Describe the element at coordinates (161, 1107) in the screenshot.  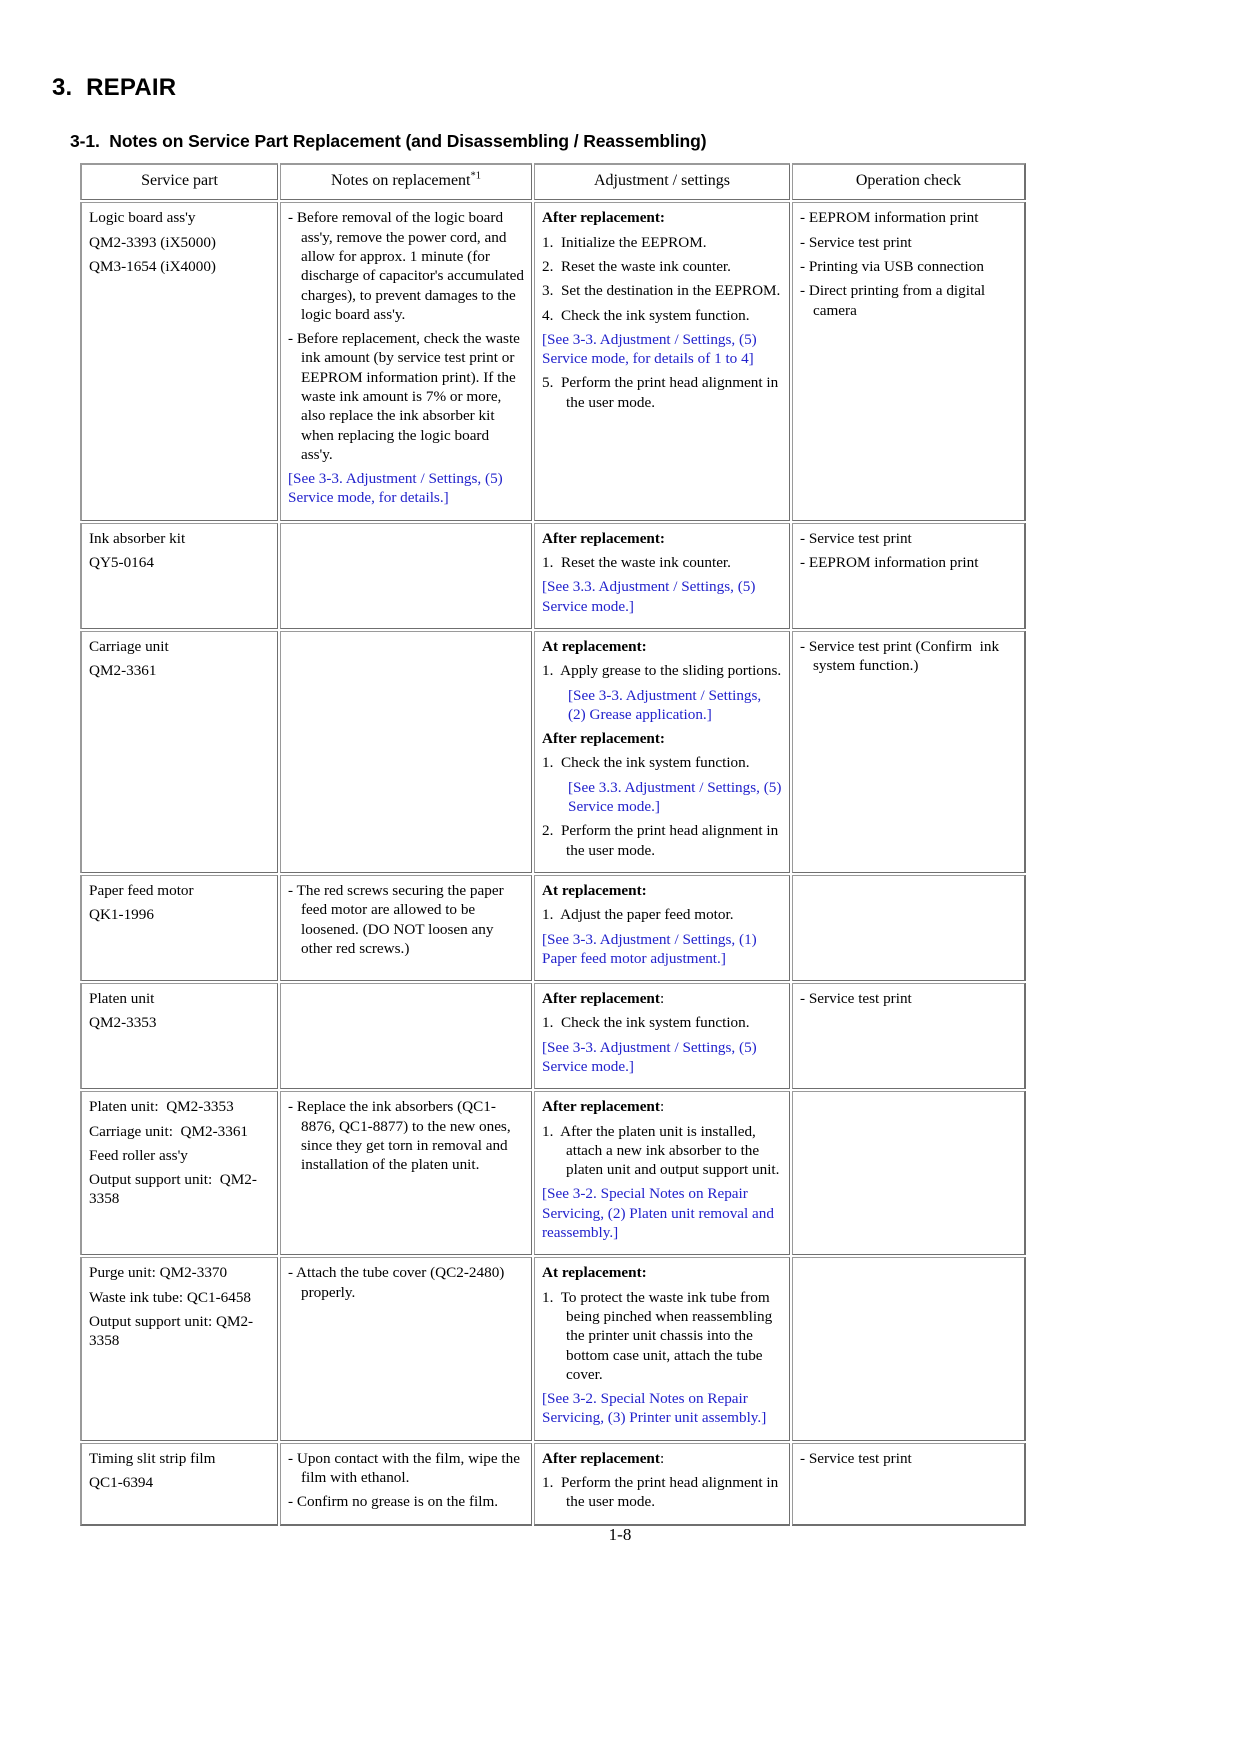
I see `service-part-line: Platen unit: QM2-3353` at that location.